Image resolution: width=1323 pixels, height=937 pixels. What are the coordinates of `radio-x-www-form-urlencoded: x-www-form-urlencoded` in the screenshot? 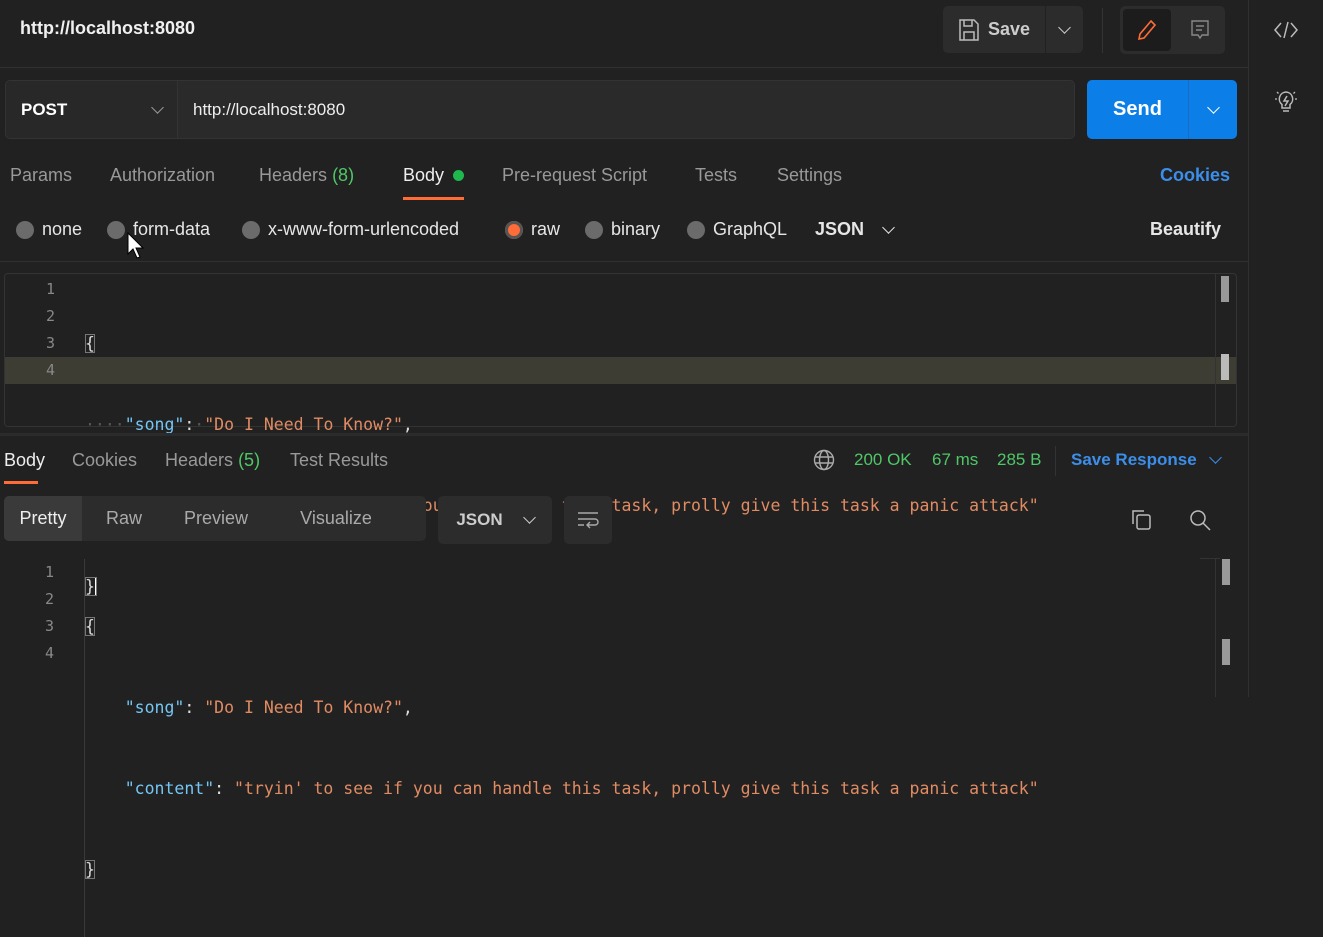 It's located at (350, 229).